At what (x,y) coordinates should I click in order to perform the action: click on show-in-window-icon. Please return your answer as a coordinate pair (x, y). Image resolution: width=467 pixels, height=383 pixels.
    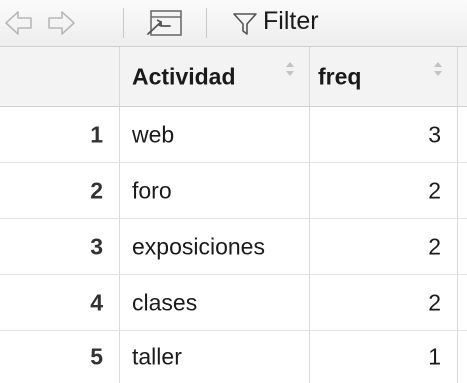
    Looking at the image, I should click on (165, 25).